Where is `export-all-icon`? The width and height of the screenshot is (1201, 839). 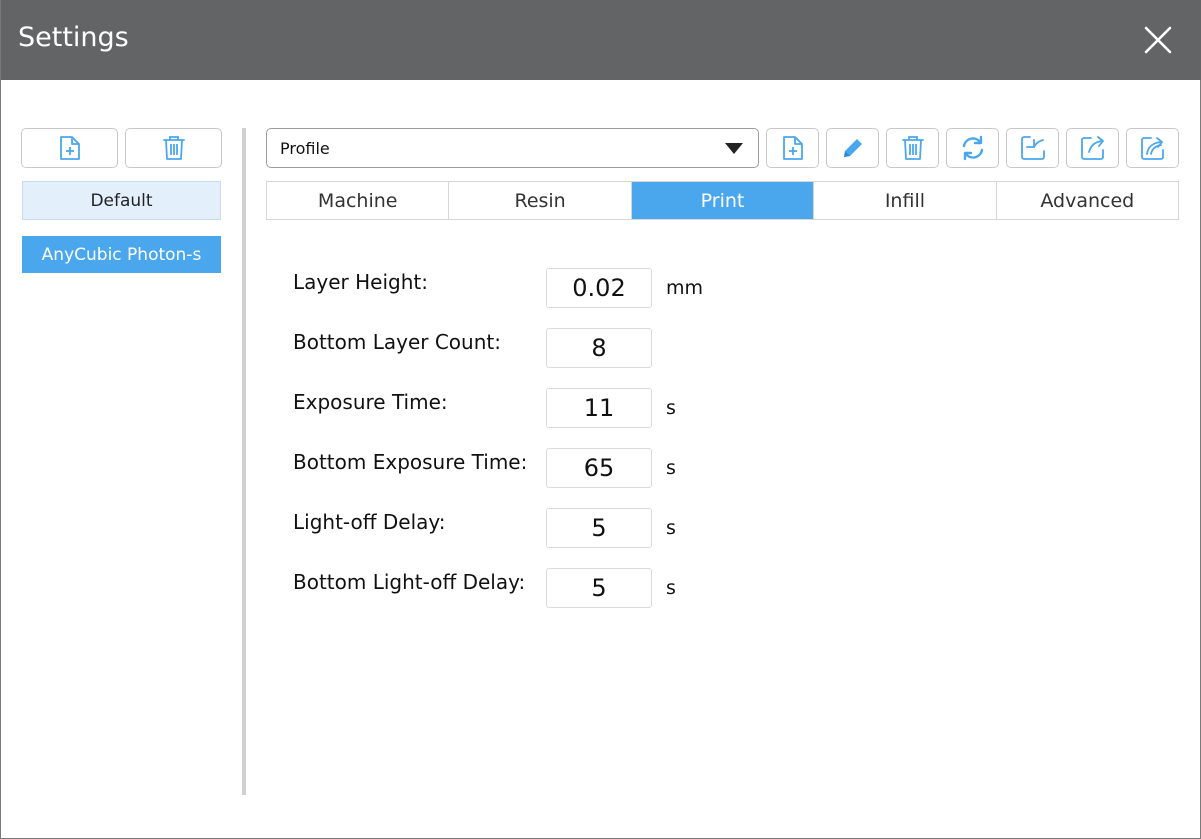
export-all-icon is located at coordinates (1152, 148).